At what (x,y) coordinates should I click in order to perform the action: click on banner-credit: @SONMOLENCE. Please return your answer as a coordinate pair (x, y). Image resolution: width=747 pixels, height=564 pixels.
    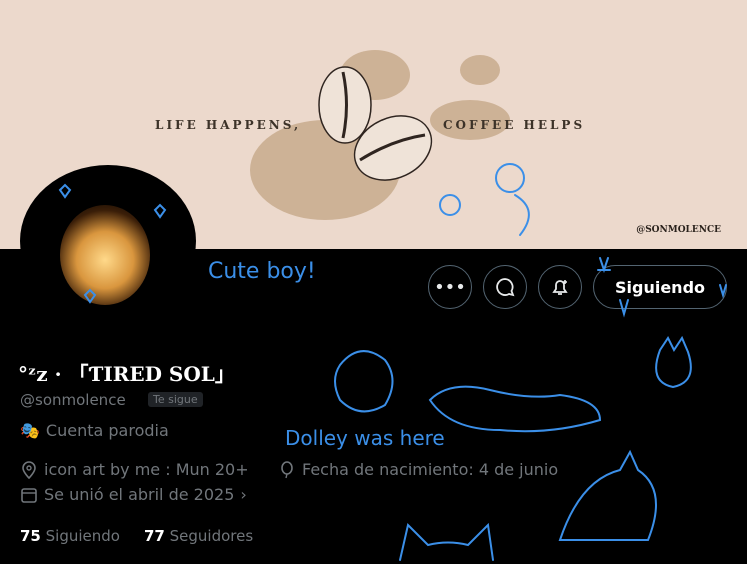
    Looking at the image, I should click on (678, 230).